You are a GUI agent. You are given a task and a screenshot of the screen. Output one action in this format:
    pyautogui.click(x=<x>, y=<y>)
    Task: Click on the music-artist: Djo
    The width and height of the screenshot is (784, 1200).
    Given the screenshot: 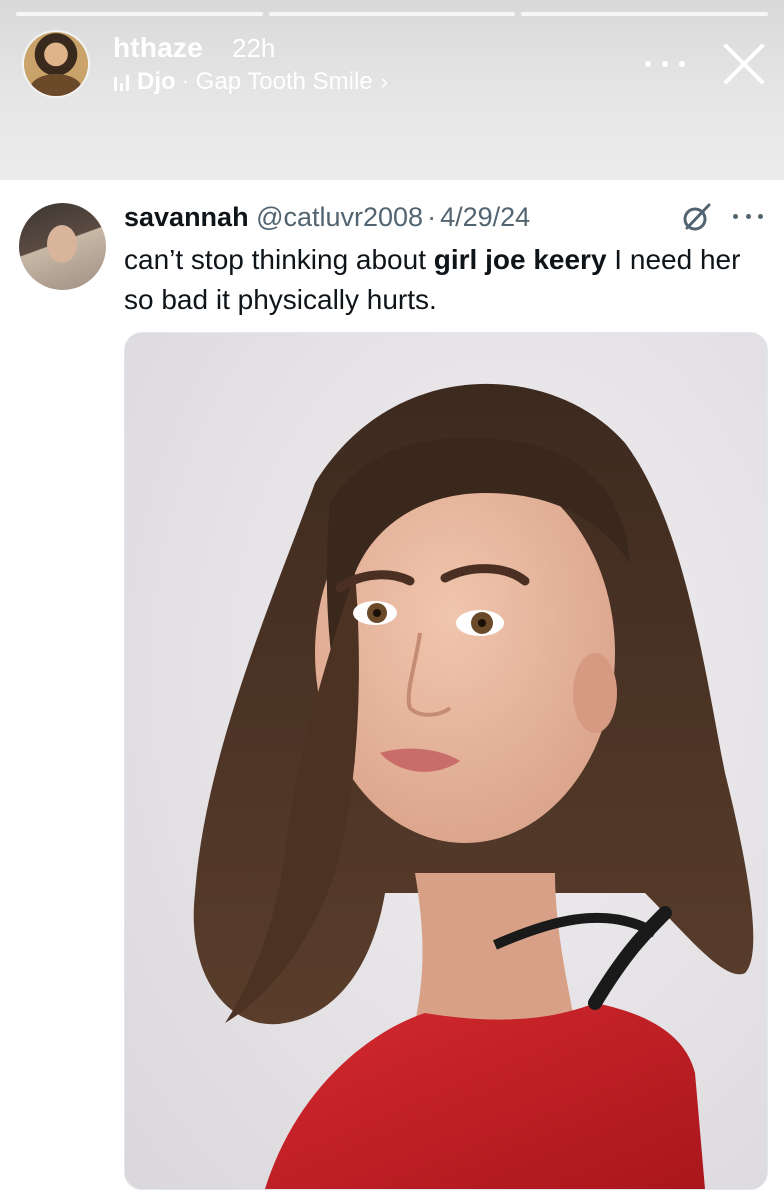 What is the action you would take?
    pyautogui.click(x=156, y=81)
    